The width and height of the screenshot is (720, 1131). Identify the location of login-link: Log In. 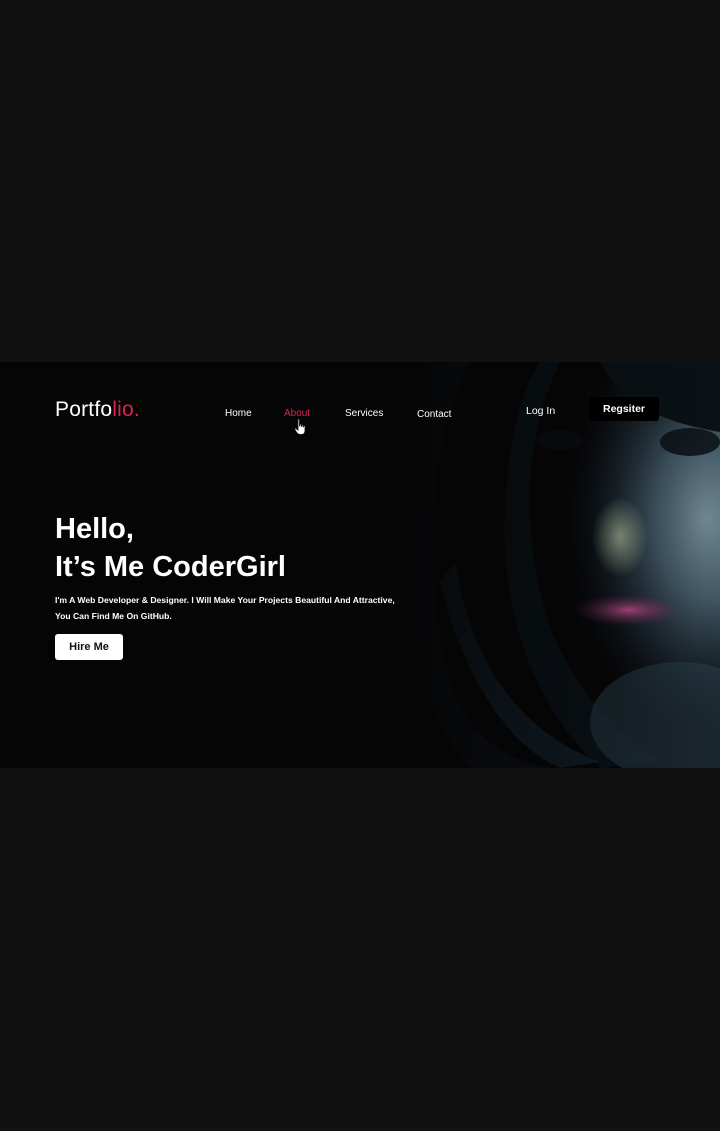
(540, 411).